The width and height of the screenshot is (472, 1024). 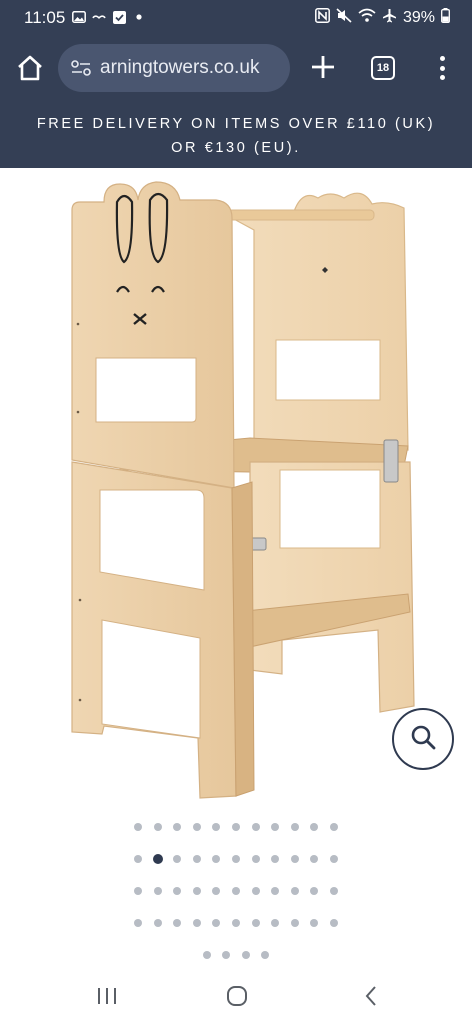 What do you see at coordinates (445, 18) in the screenshot?
I see `battery-icon` at bounding box center [445, 18].